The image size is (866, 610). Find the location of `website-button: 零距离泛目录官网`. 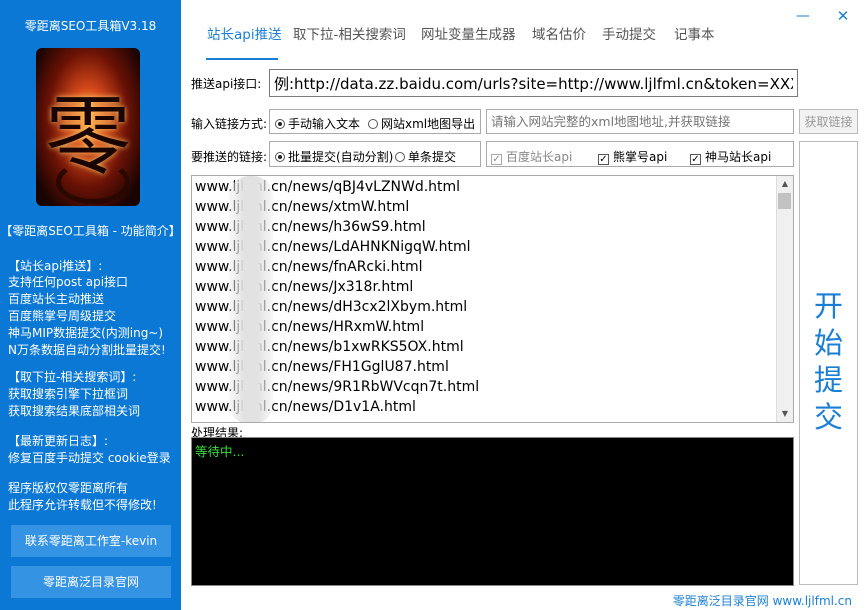

website-button: 零距离泛目录官网 is located at coordinates (91, 582).